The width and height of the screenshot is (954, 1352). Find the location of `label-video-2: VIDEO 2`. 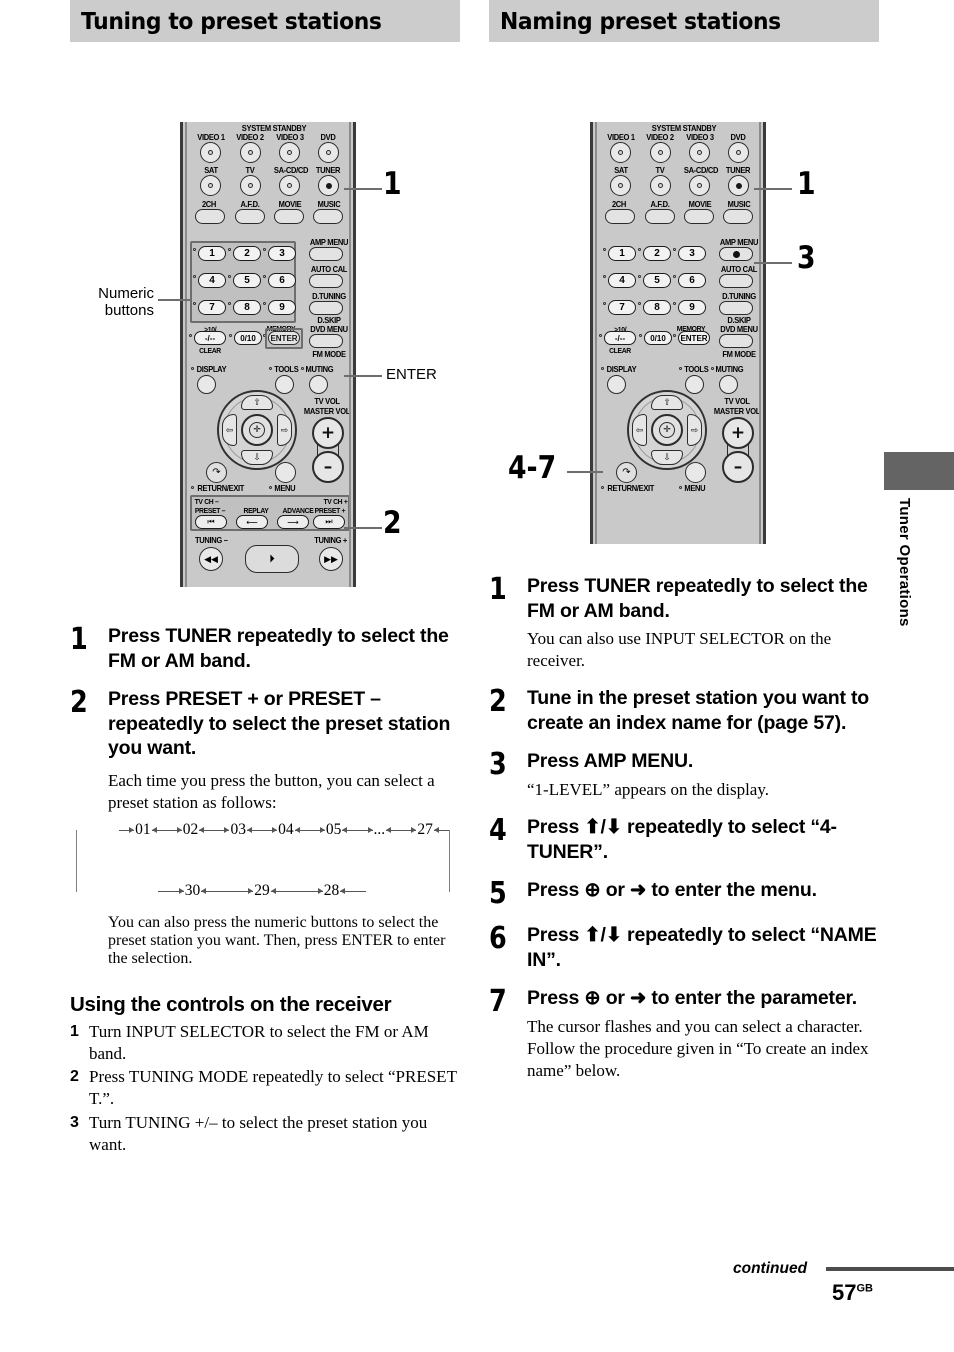

label-video-2: VIDEO 2 is located at coordinates (250, 137).